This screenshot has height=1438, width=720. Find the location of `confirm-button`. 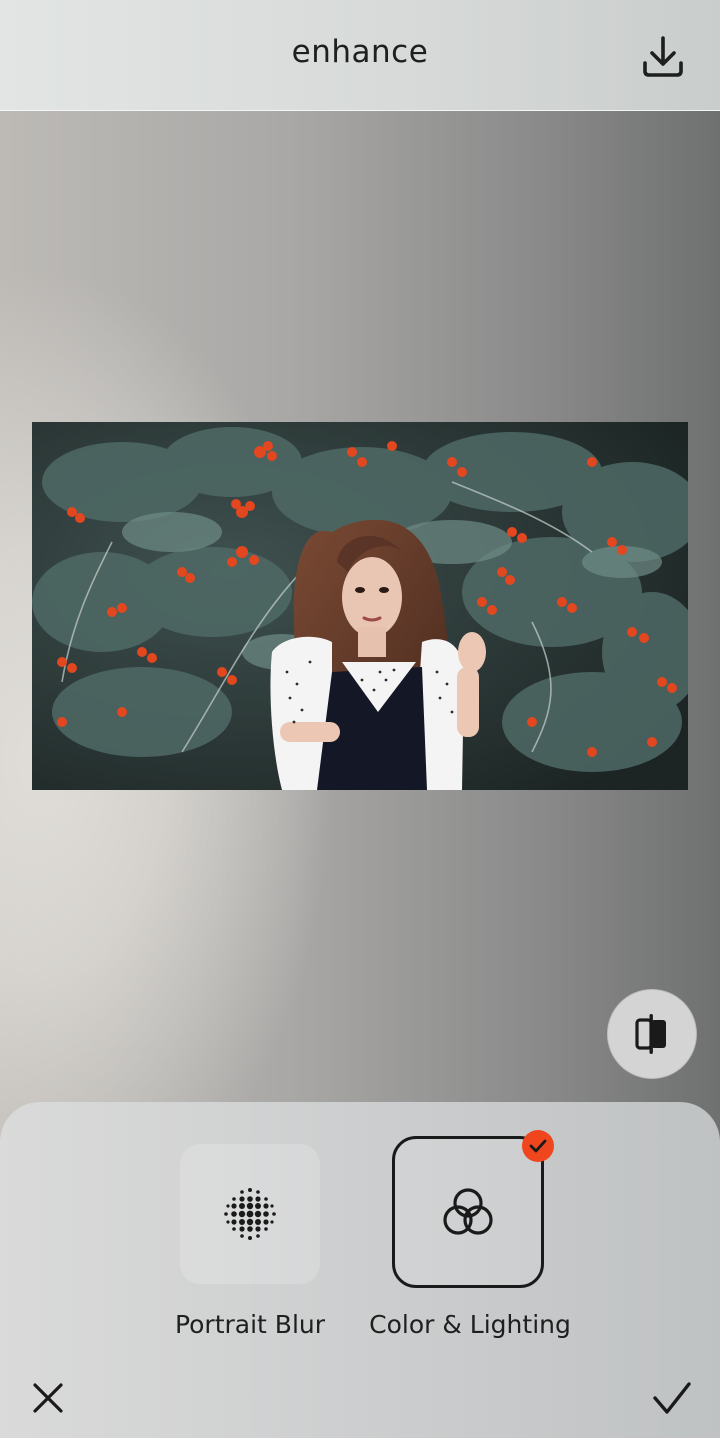

confirm-button is located at coordinates (672, 1398).